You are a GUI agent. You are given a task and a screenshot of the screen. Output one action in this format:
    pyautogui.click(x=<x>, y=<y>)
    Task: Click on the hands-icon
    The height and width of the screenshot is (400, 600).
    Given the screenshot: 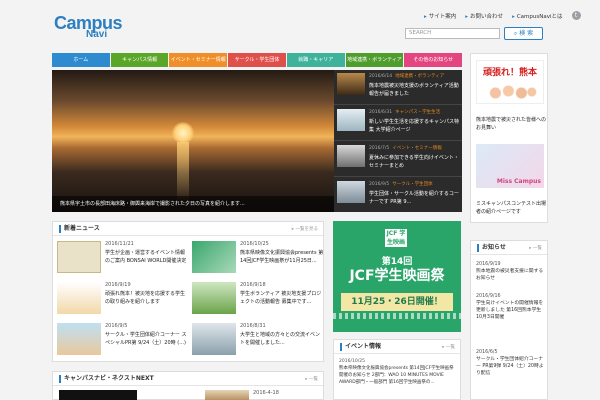 What is the action you would take?
    pyautogui.click(x=511, y=91)
    